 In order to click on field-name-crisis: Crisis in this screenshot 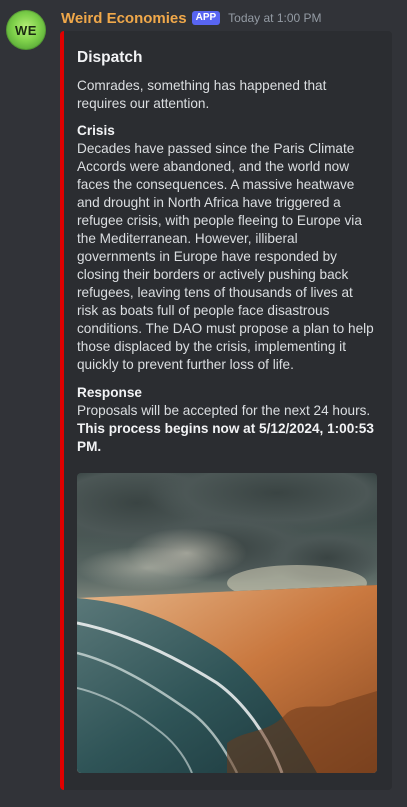, I will do `click(96, 130)`.